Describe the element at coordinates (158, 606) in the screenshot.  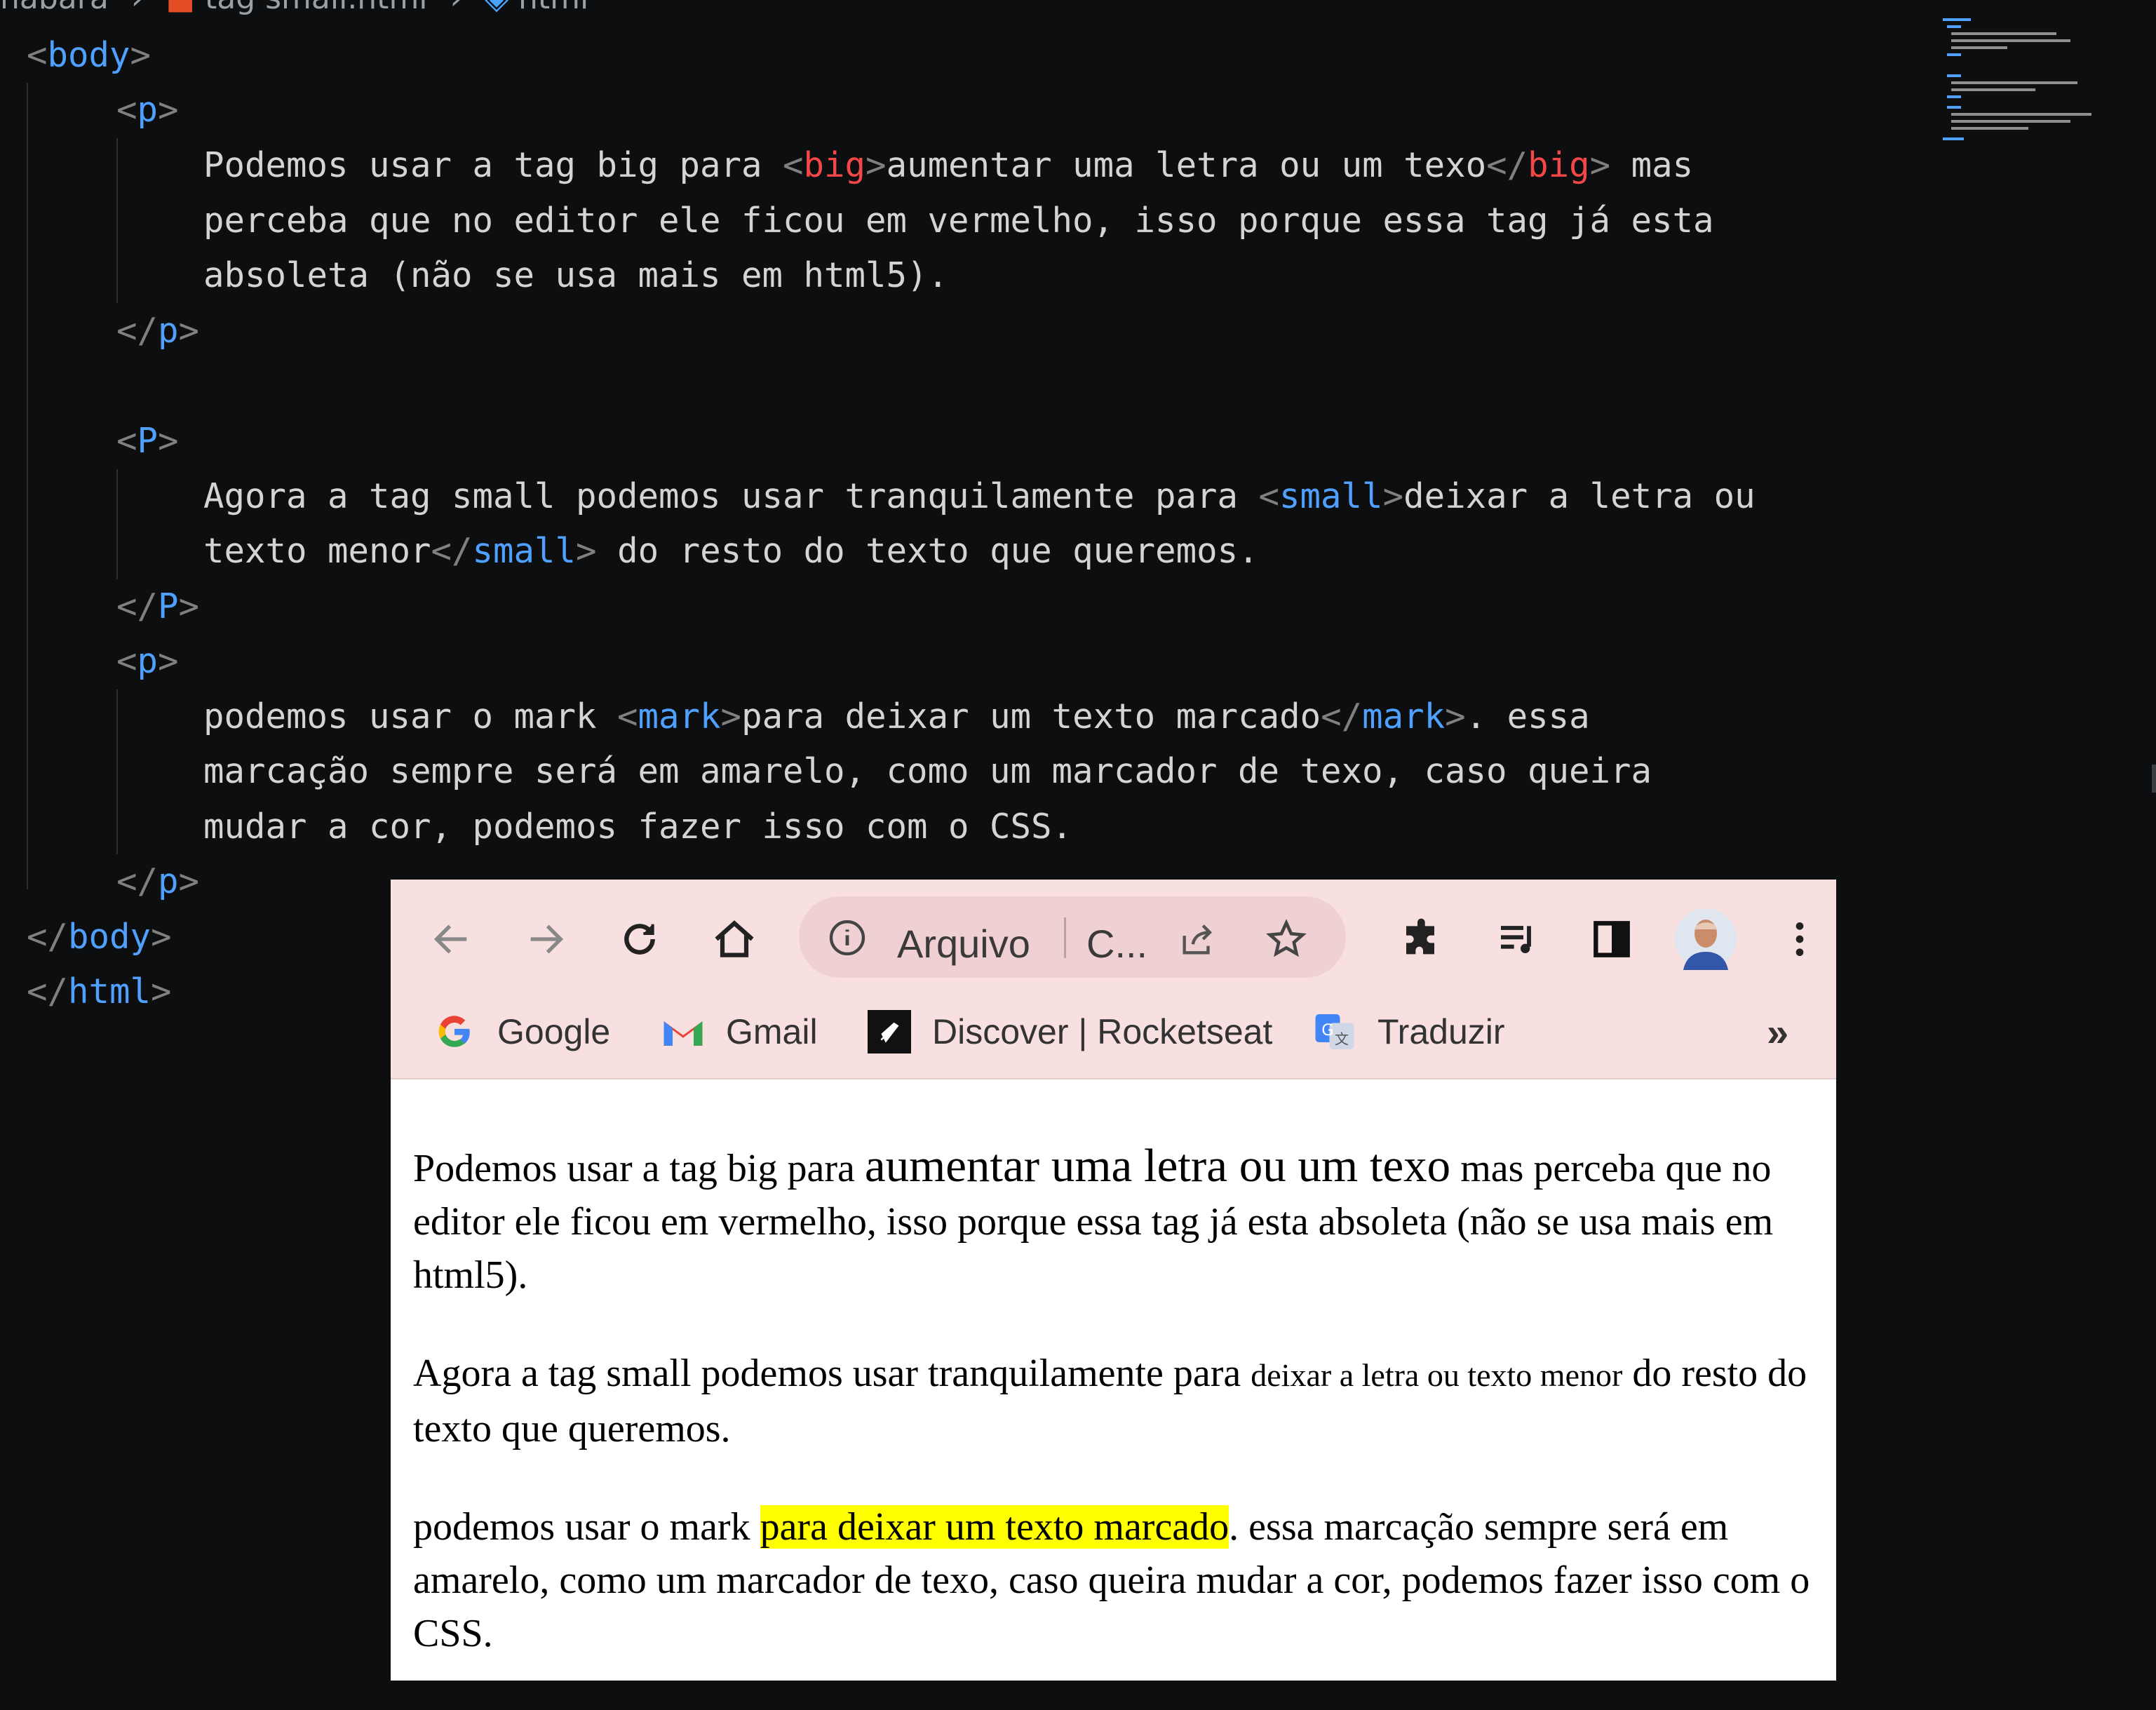
I see `code-line: </P>` at that location.